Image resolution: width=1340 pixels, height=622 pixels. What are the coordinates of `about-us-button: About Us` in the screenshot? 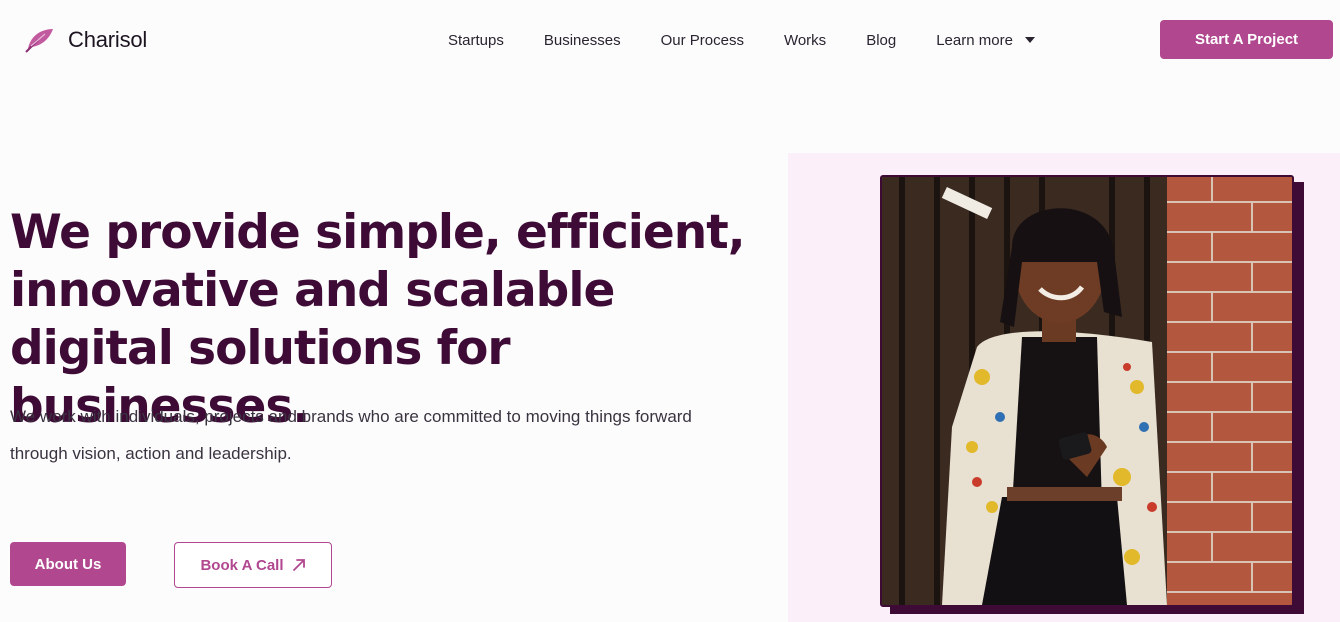 It's located at (68, 564).